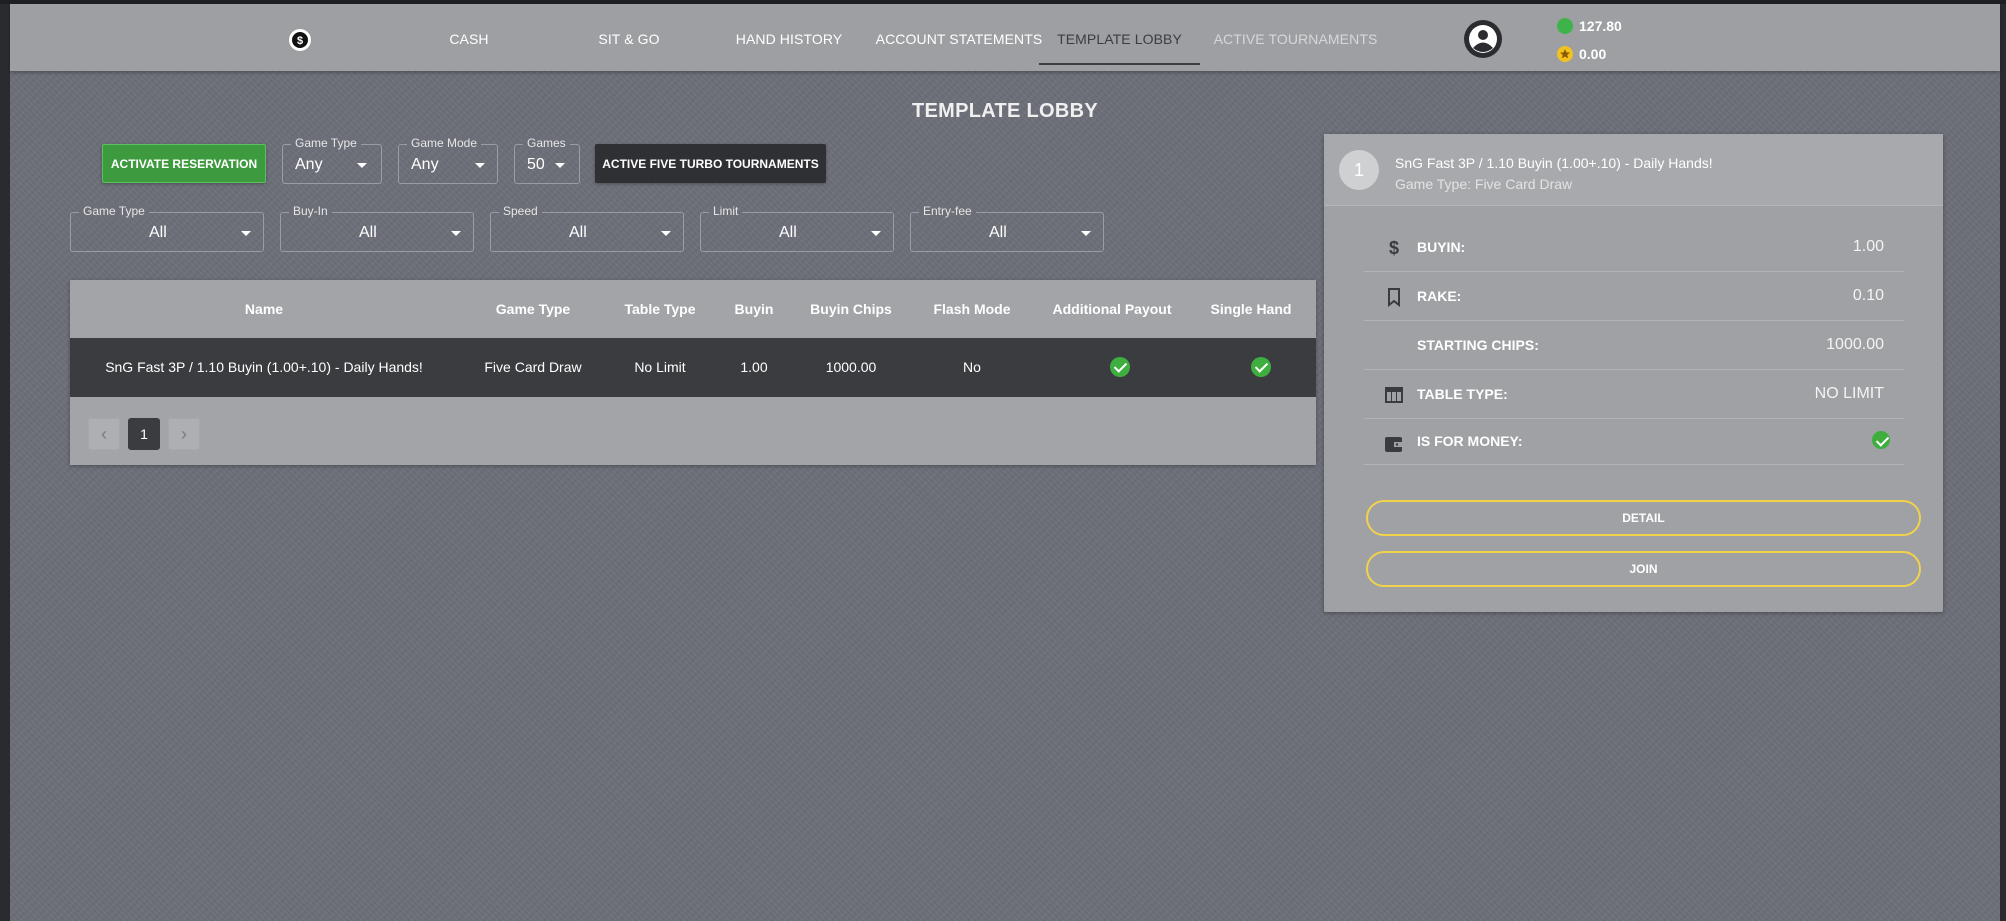 The width and height of the screenshot is (2006, 921). Describe the element at coordinates (660, 367) in the screenshot. I see `cell-table-type: No Limit` at that location.